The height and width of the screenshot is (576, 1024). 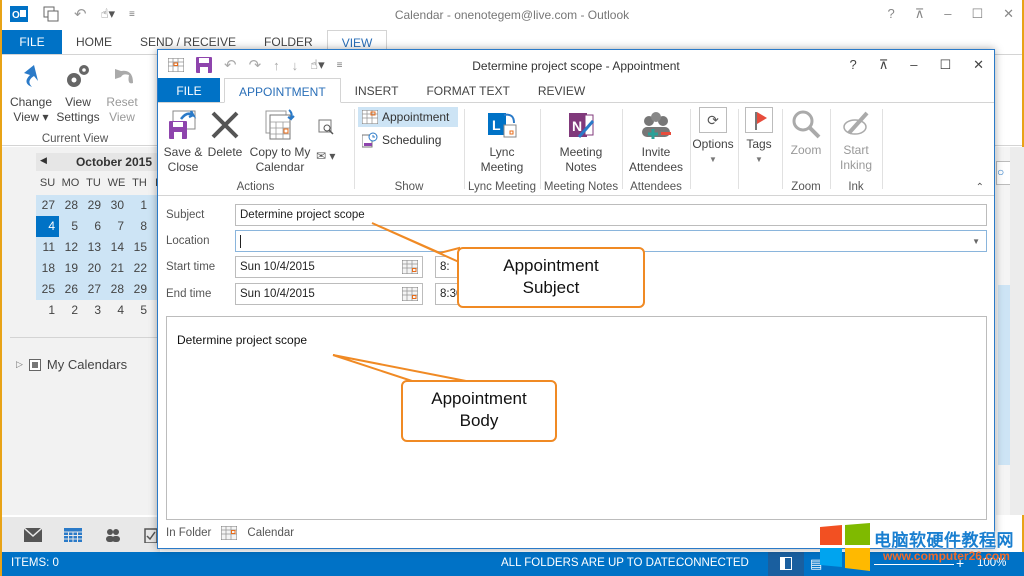 What do you see at coordinates (78, 93) in the screenshot?
I see `view-settings-button: View Settings` at bounding box center [78, 93].